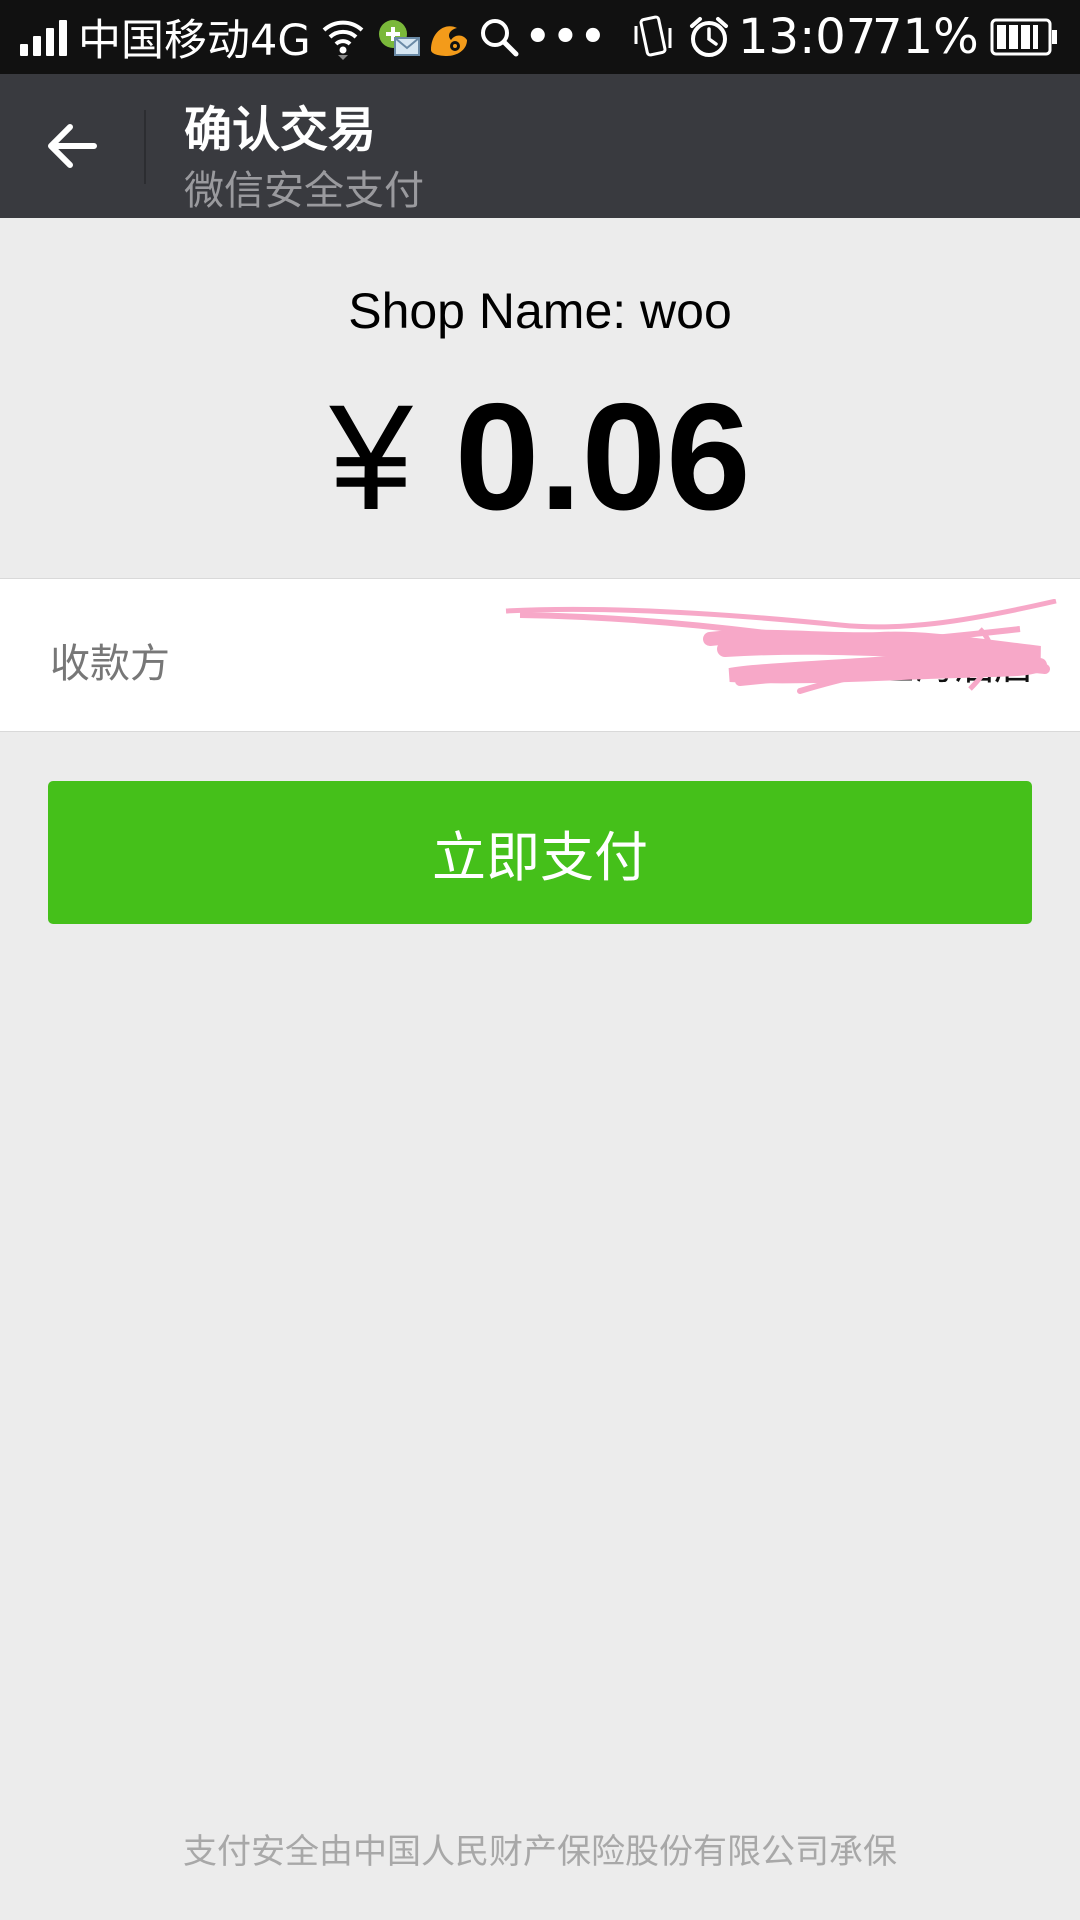  What do you see at coordinates (566, 37) in the screenshot?
I see `more-icon: •••` at bounding box center [566, 37].